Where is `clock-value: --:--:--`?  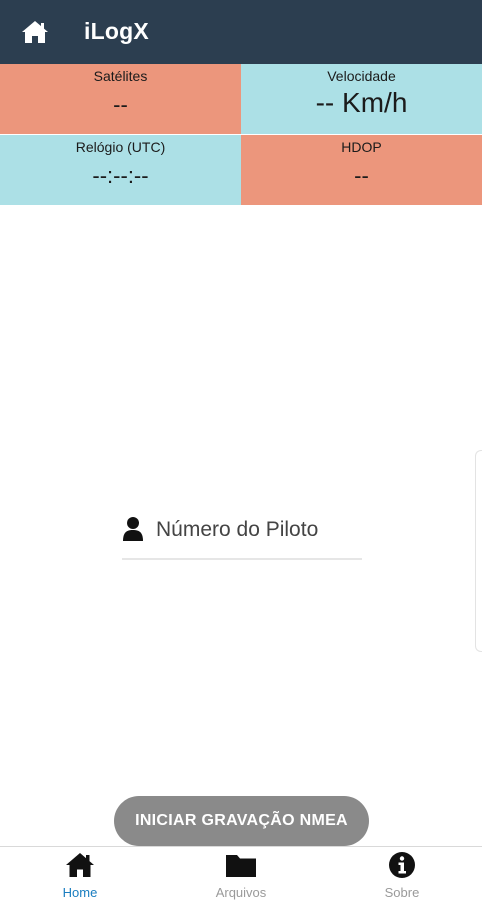 clock-value: --:--:-- is located at coordinates (120, 175).